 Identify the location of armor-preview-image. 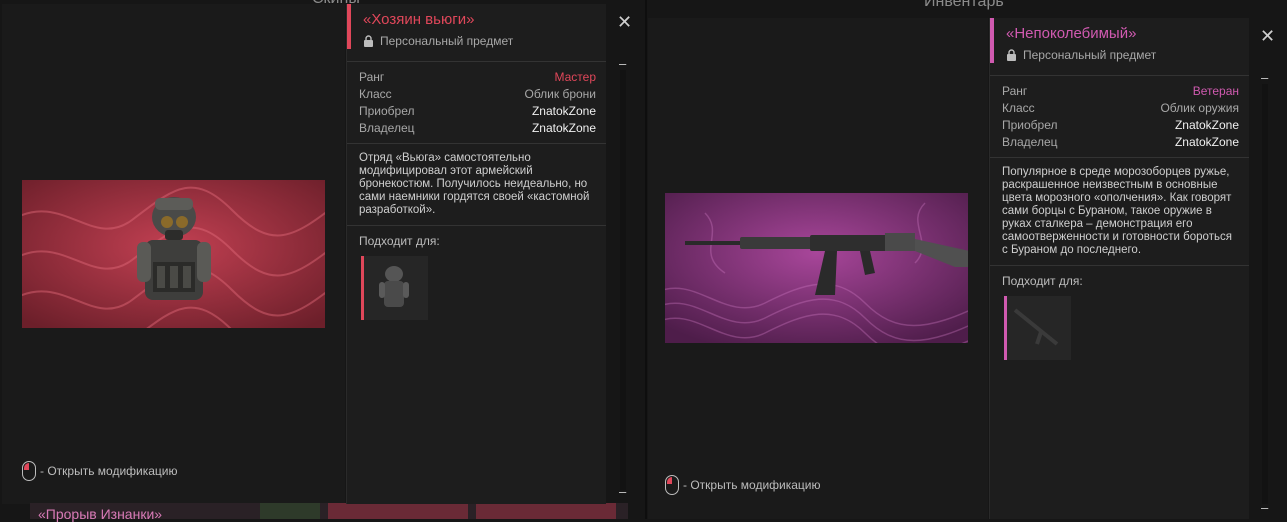
(173, 254).